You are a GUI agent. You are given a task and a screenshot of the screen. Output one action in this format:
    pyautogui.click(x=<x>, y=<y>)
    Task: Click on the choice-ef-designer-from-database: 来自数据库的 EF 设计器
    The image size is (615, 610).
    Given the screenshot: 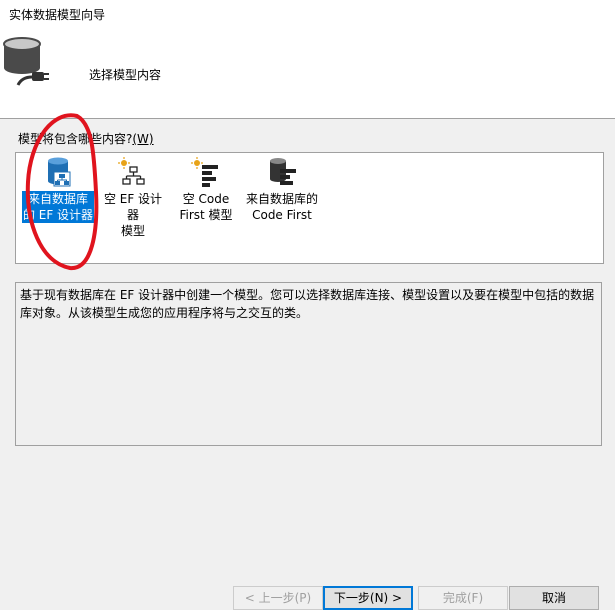 What is the action you would take?
    pyautogui.click(x=58, y=195)
    